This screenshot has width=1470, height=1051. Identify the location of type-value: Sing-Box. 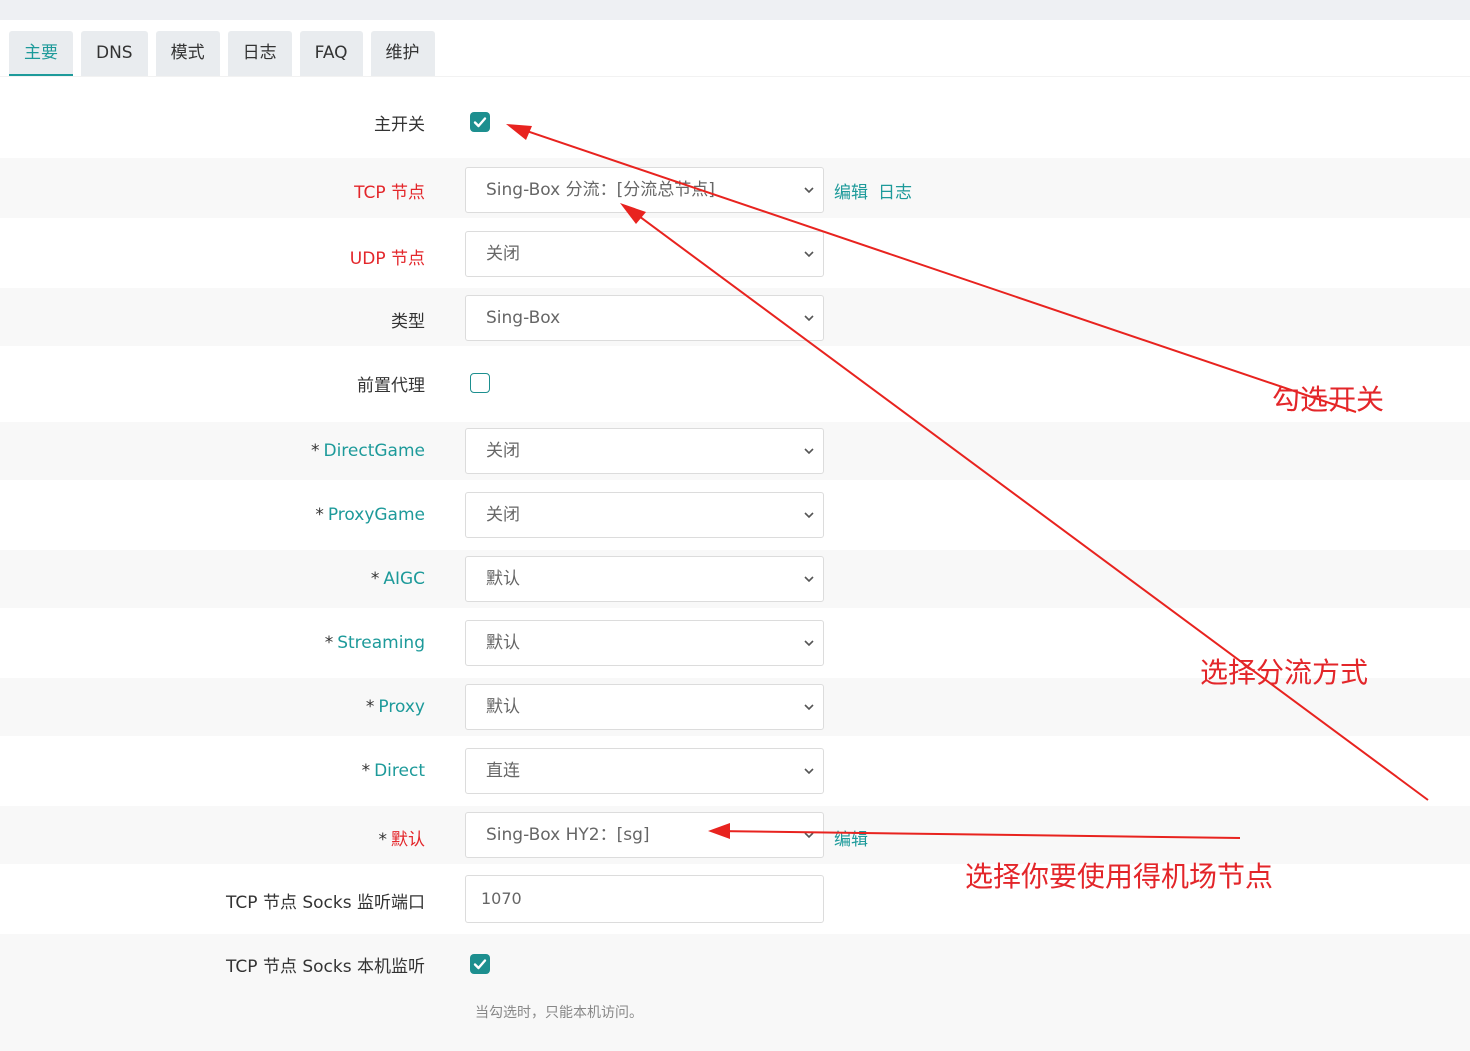
(523, 318).